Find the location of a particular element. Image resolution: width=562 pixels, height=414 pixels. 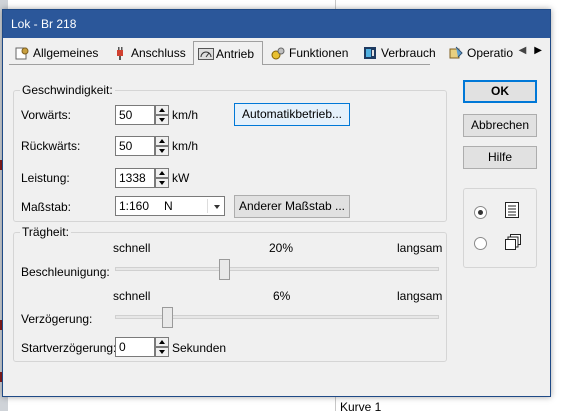

accel-slow-label: langsam is located at coordinates (420, 248).